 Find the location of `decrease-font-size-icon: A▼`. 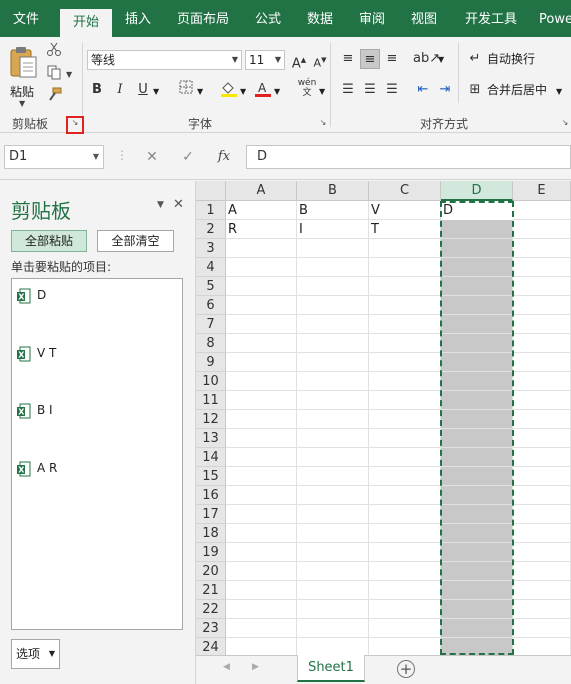

decrease-font-size-icon: A▼ is located at coordinates (320, 60).